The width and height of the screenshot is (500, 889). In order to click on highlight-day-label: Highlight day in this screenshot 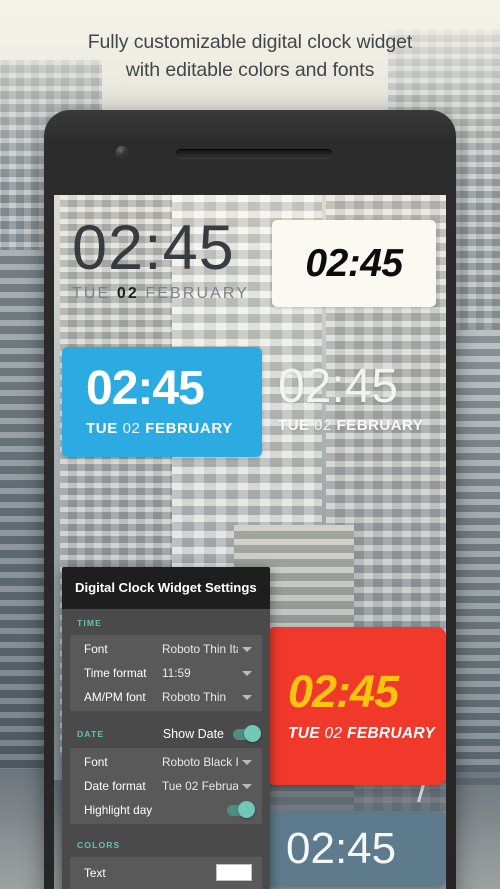, I will do `click(118, 810)`.